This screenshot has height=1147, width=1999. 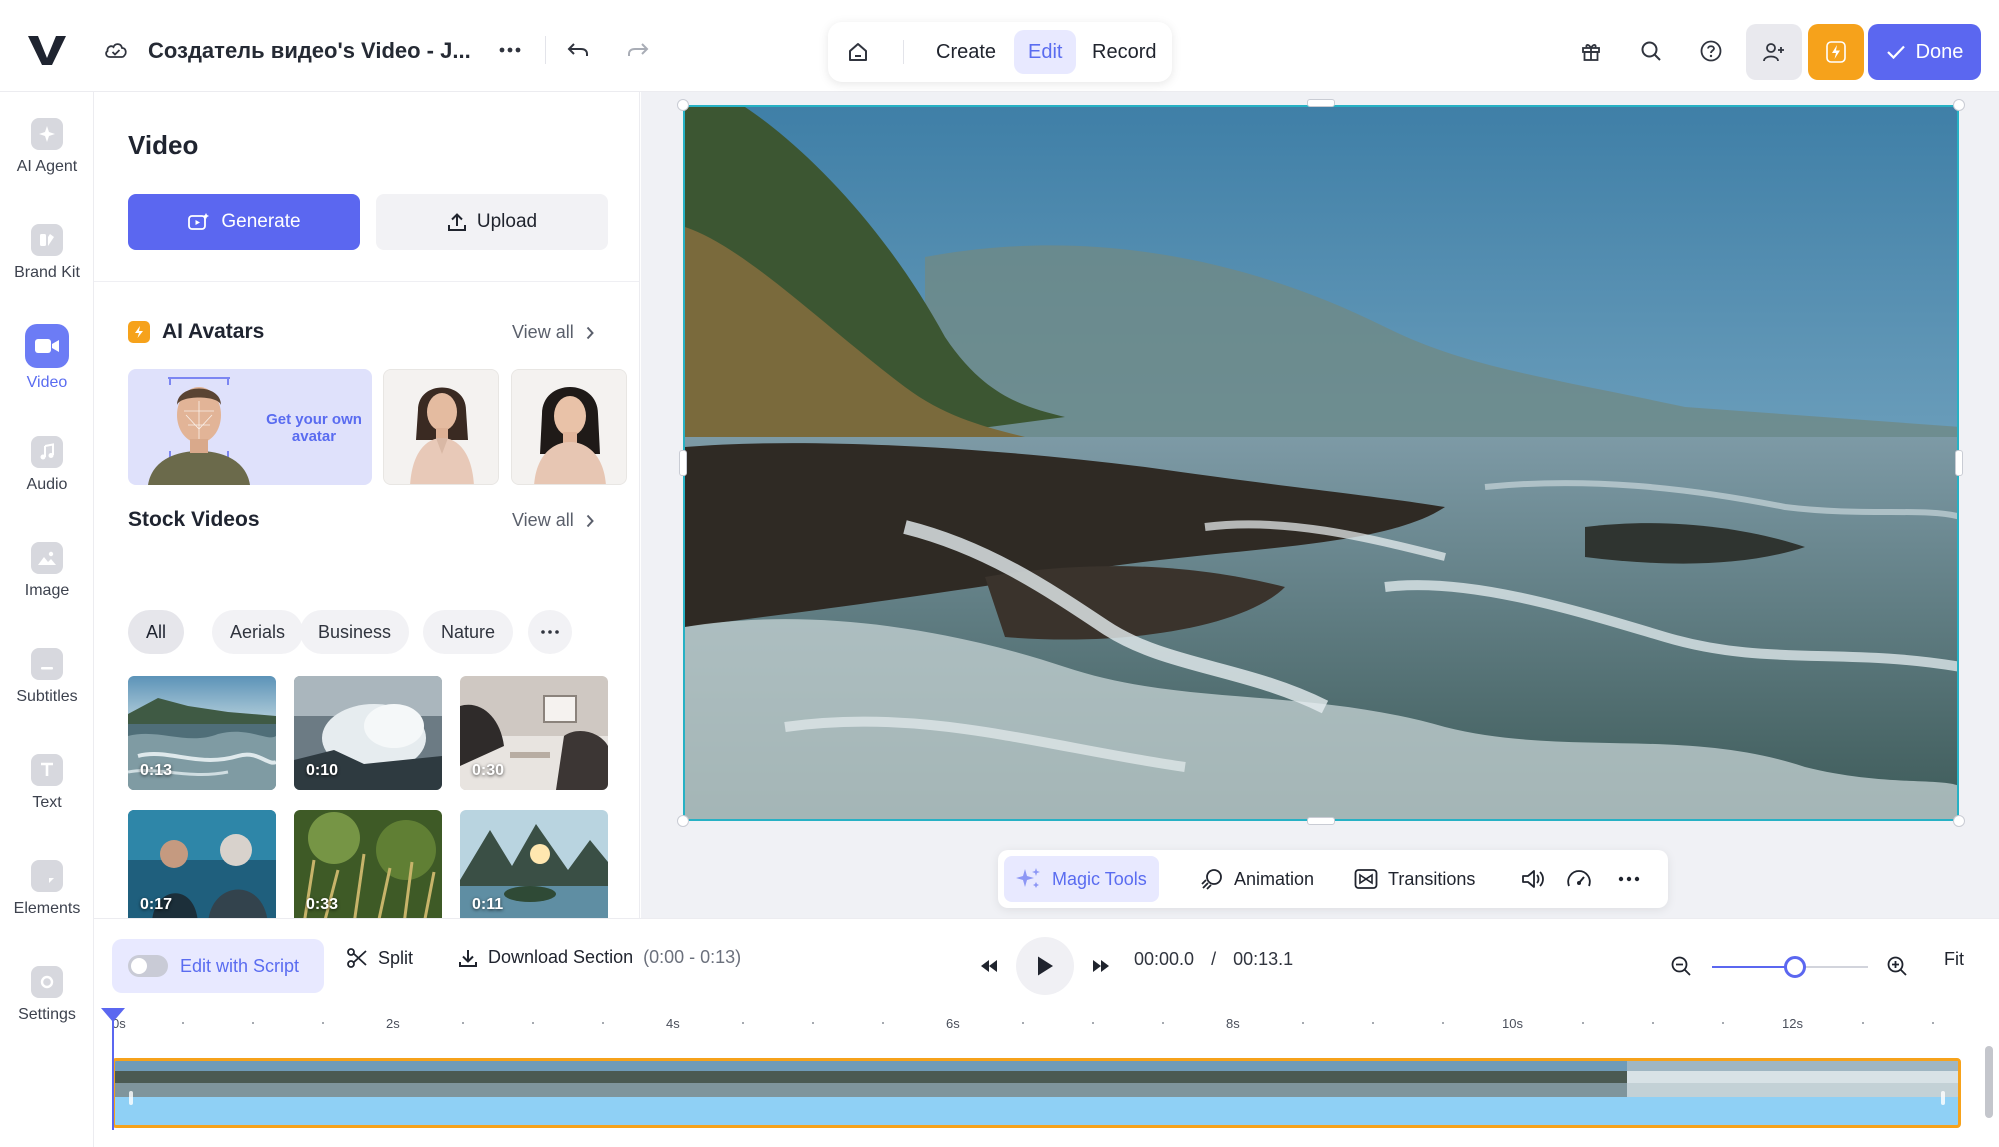 I want to click on filter-chip-business: Business, so click(x=355, y=632).